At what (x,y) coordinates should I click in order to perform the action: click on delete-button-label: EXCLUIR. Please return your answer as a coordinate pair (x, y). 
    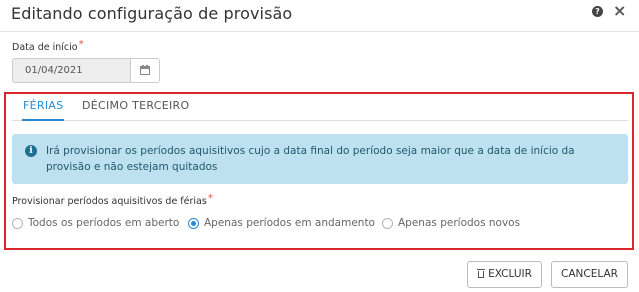
    Looking at the image, I should click on (510, 274).